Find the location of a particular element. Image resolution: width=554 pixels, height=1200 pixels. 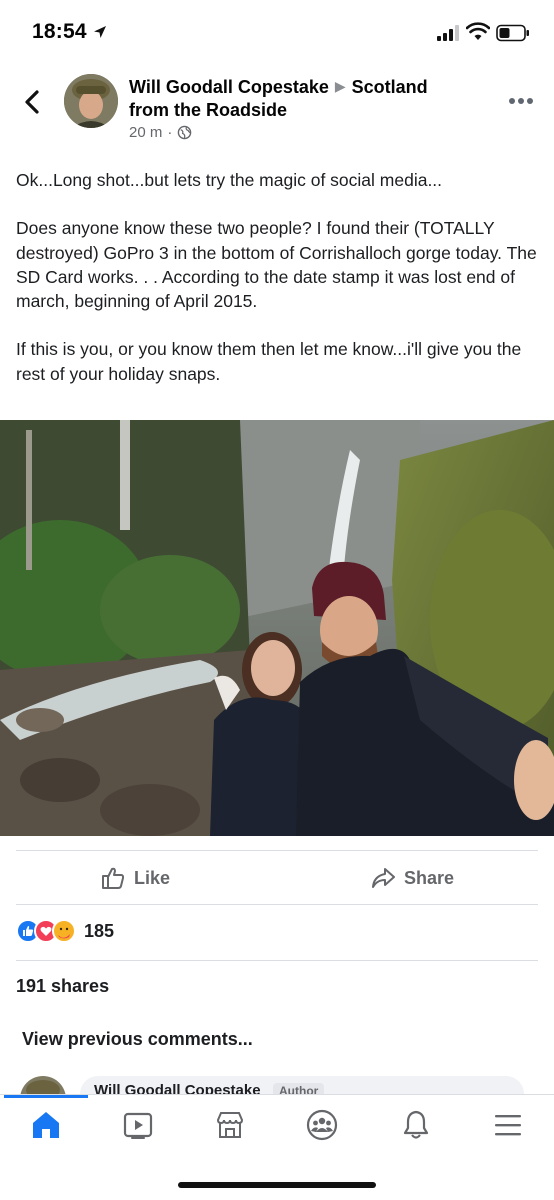

tab-menu is located at coordinates (508, 1125).